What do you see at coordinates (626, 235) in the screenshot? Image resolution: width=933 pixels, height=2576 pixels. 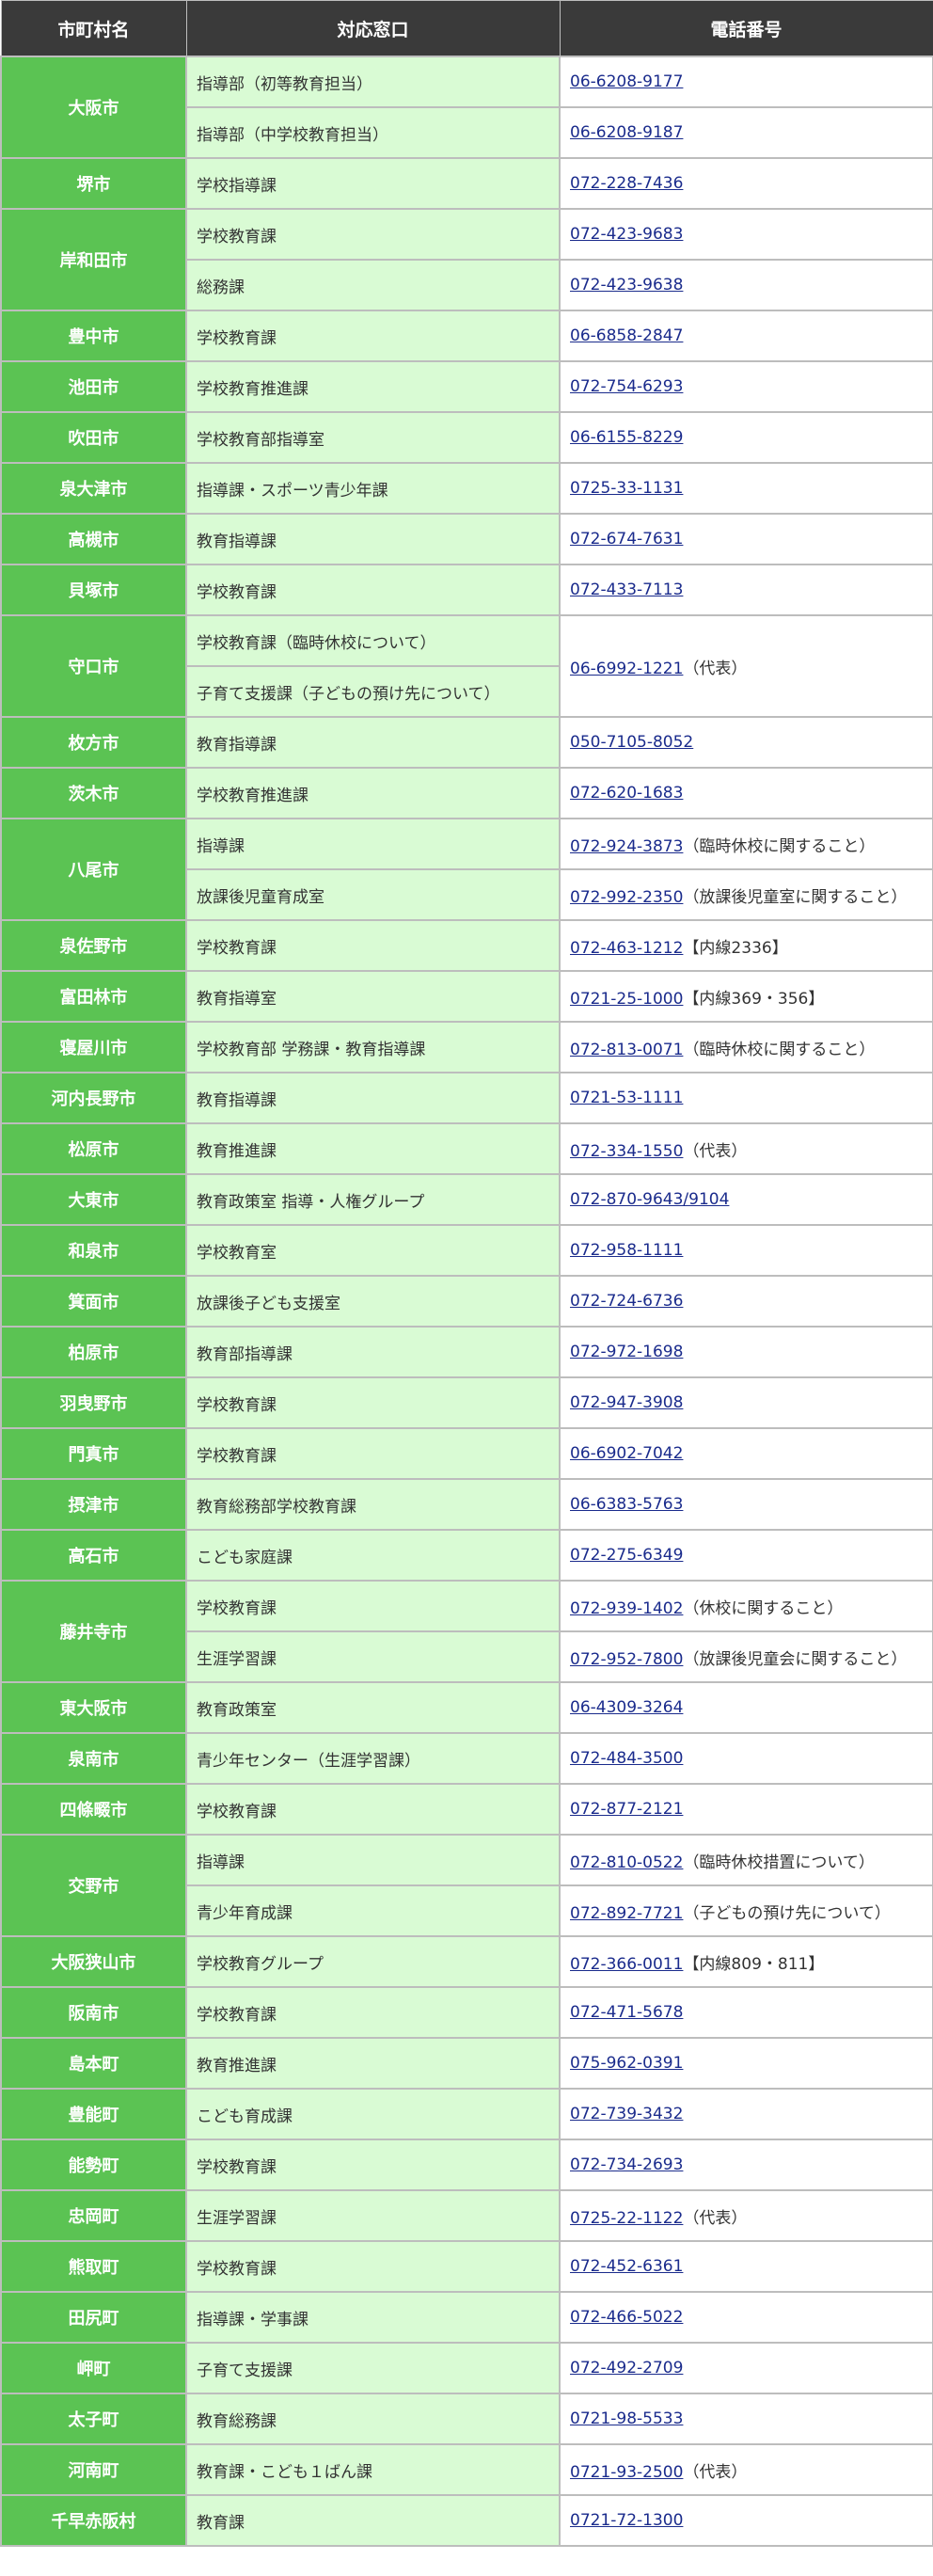 I see `phone-link: 072-423-9683` at bounding box center [626, 235].